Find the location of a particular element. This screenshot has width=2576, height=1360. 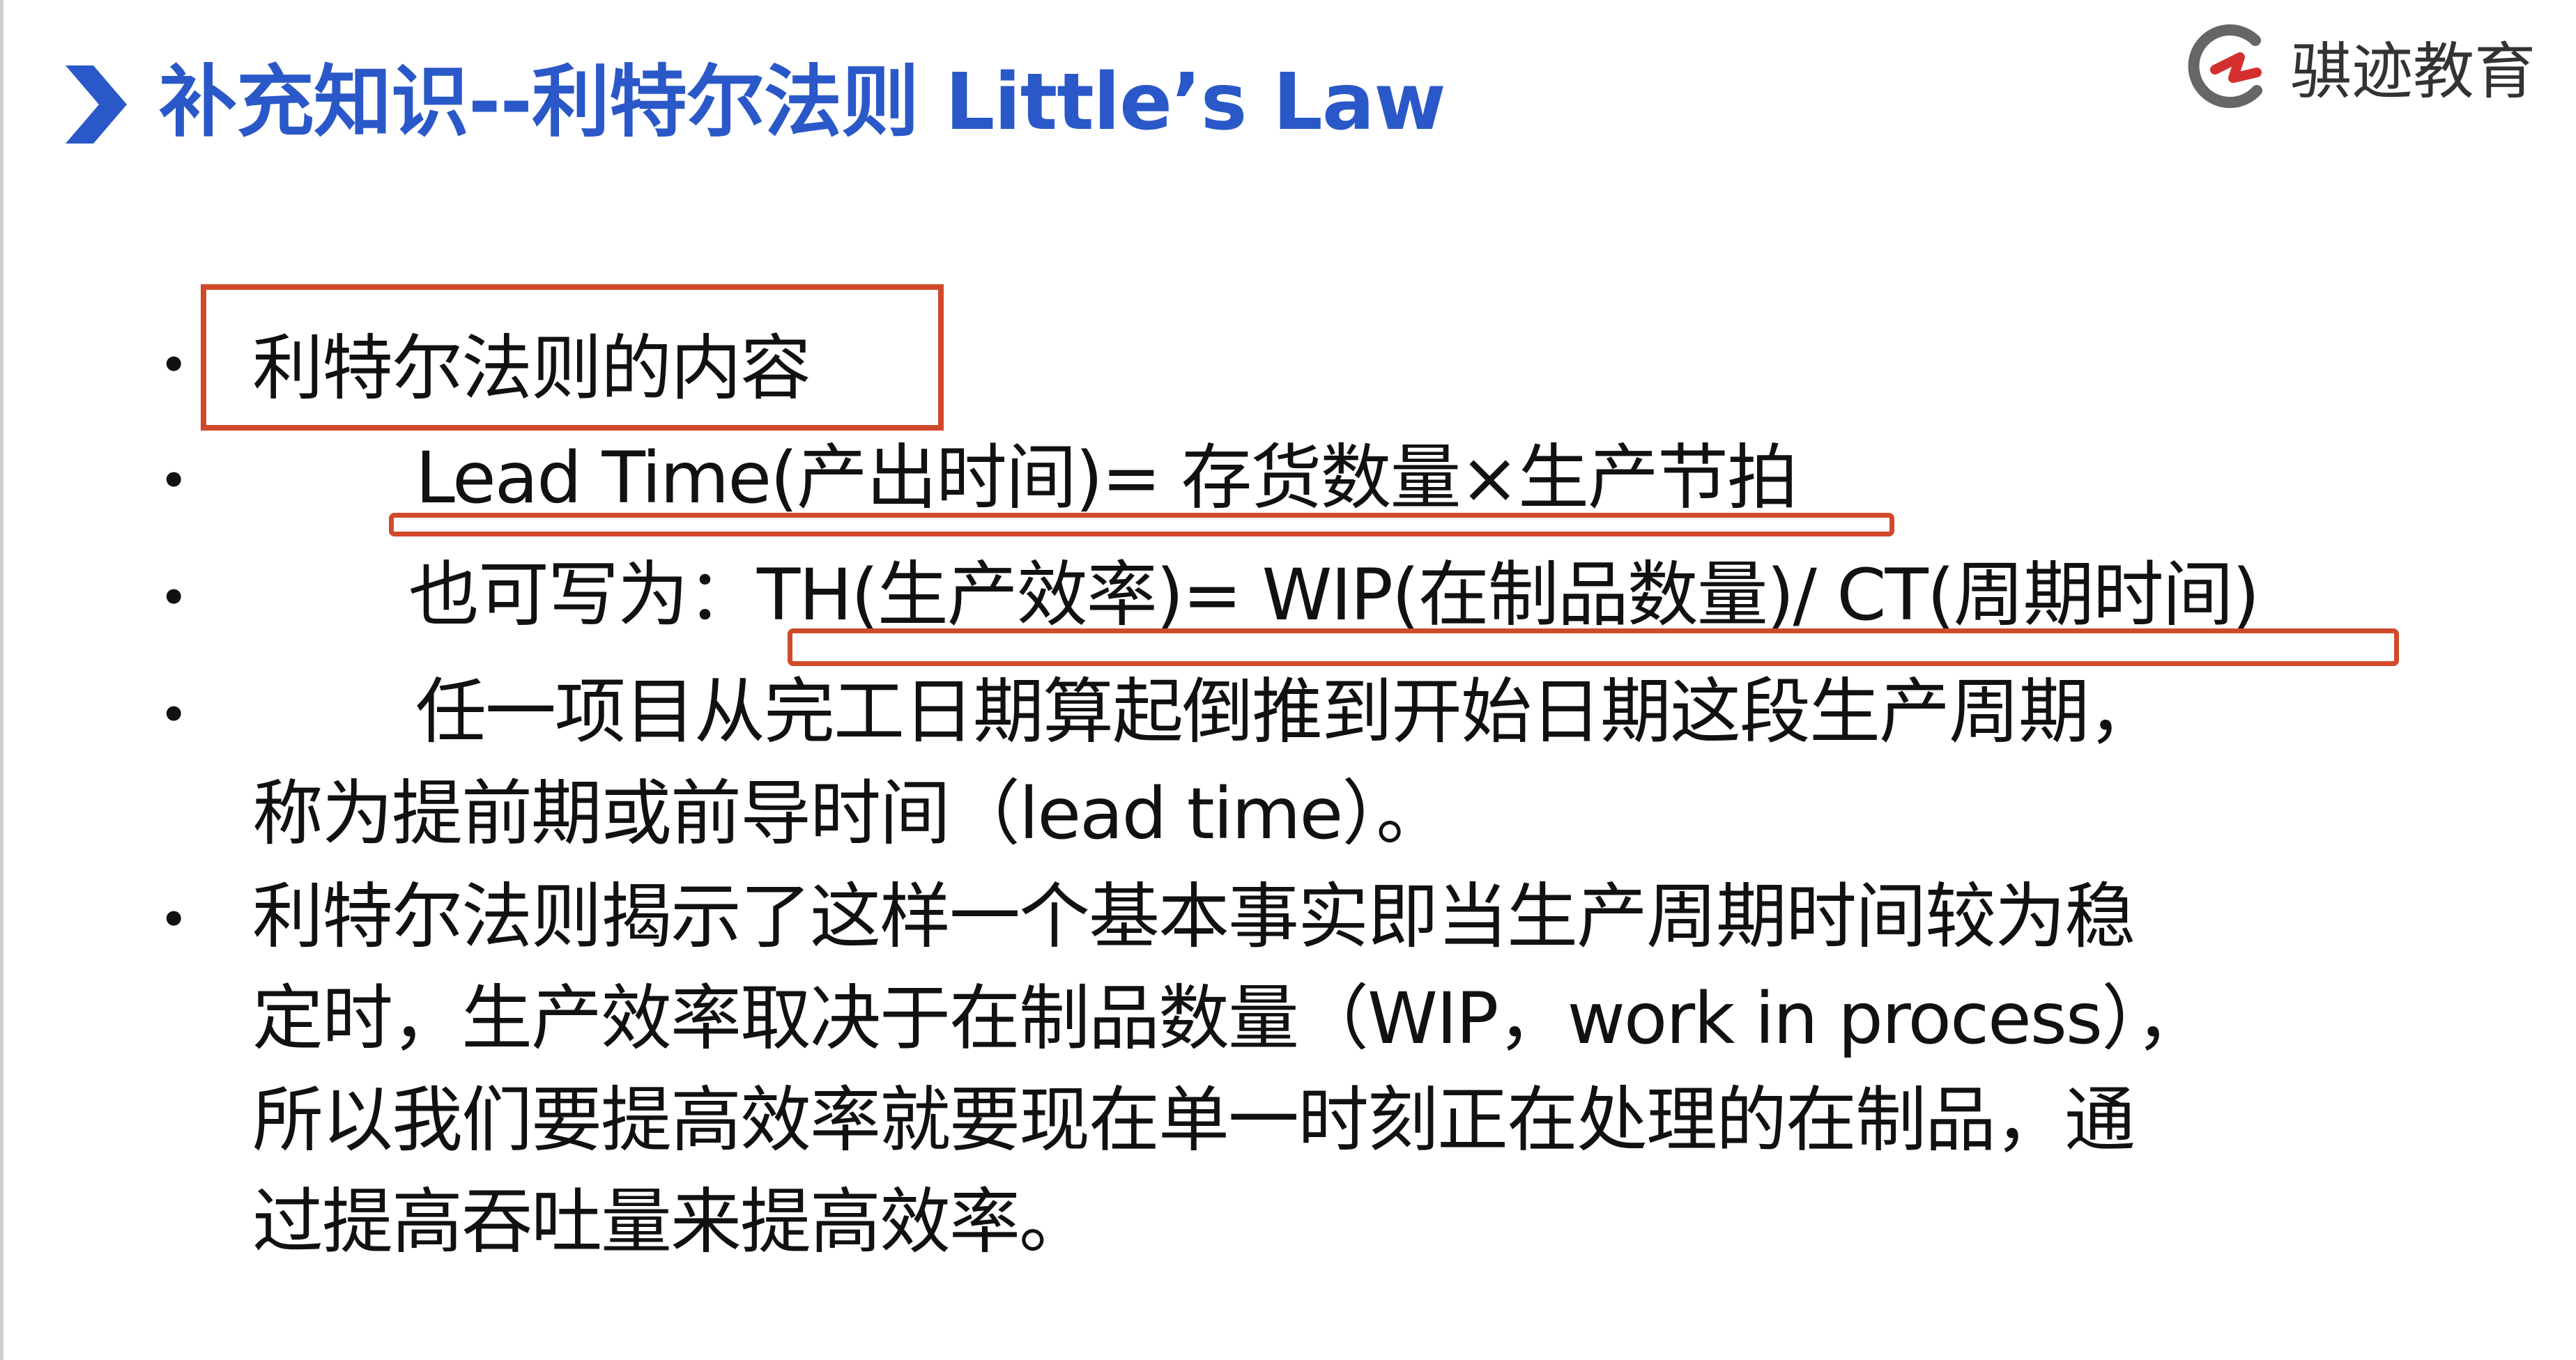

bullet-5-line-1: 利特尔法则揭示了这样一个基本事实即当生产周期时间较为稳 is located at coordinates (1194, 918).